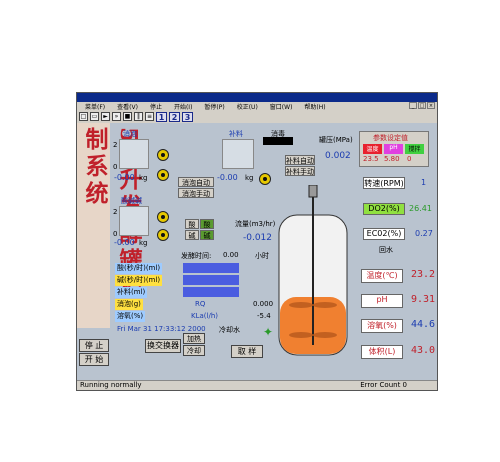 Image resolution: width=500 pixels, height=462 pixels. I want to click on pressure-value: 0.002, so click(338, 156).